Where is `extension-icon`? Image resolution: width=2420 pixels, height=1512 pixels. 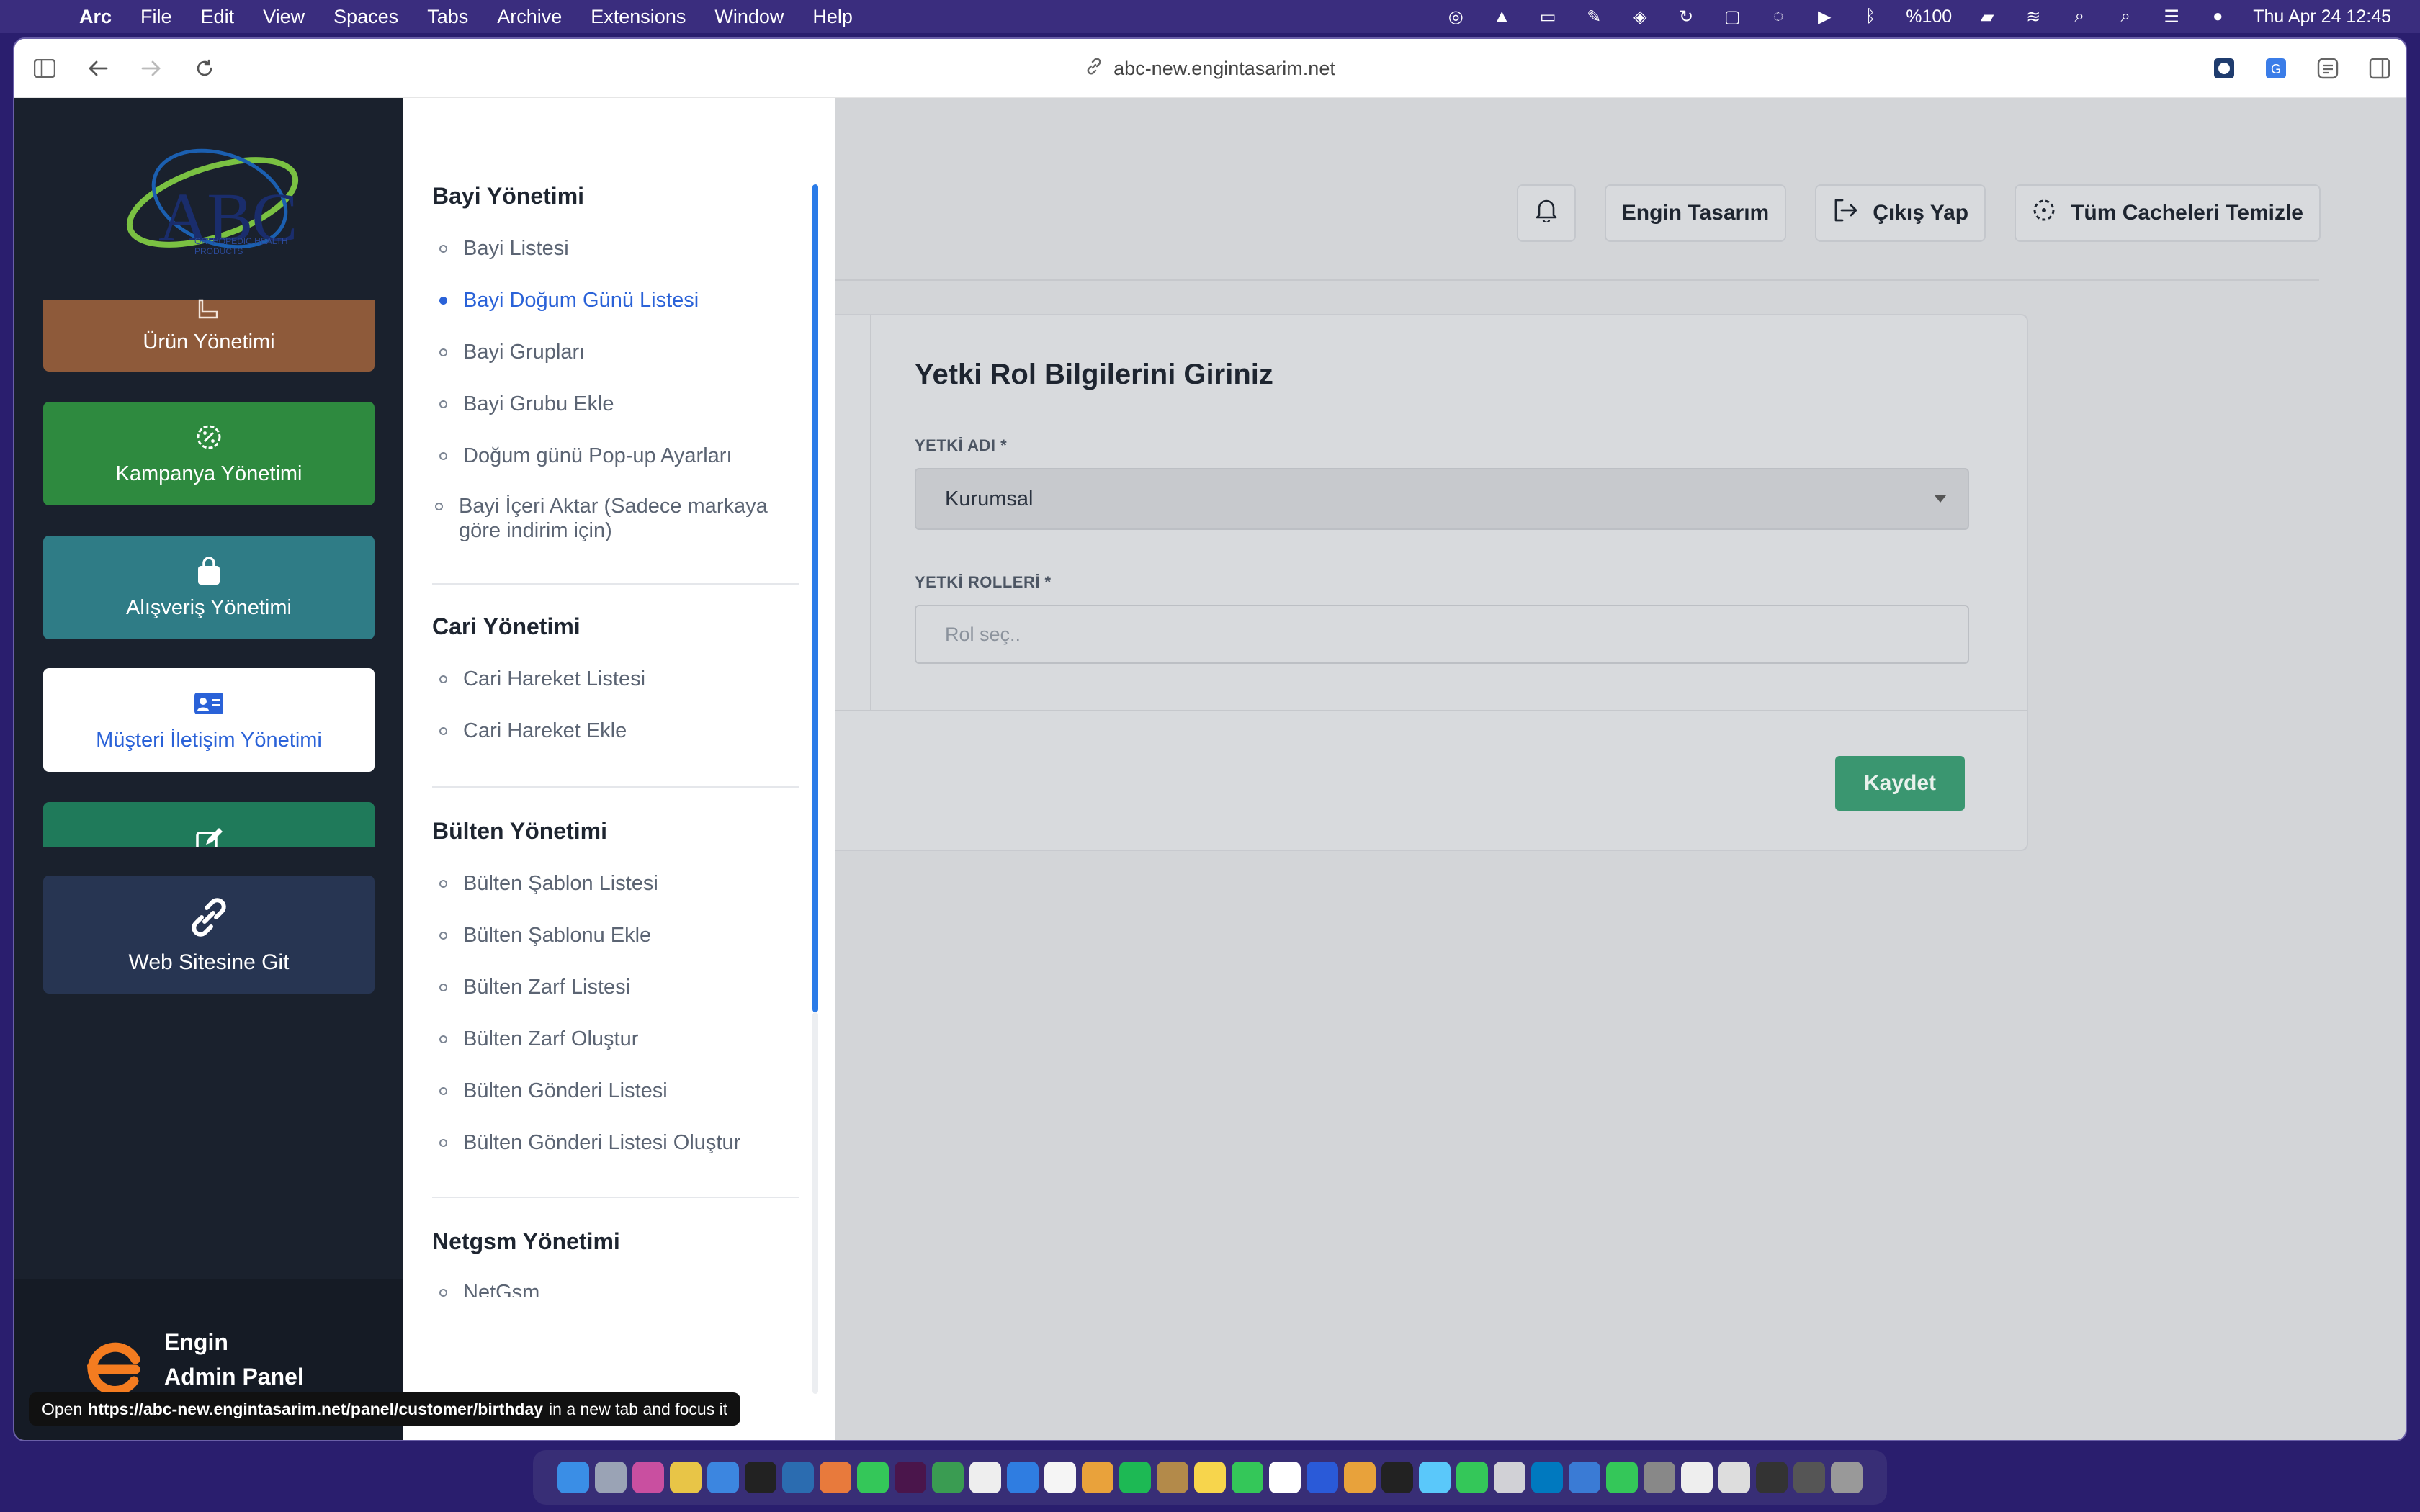 extension-icon is located at coordinates (2224, 68).